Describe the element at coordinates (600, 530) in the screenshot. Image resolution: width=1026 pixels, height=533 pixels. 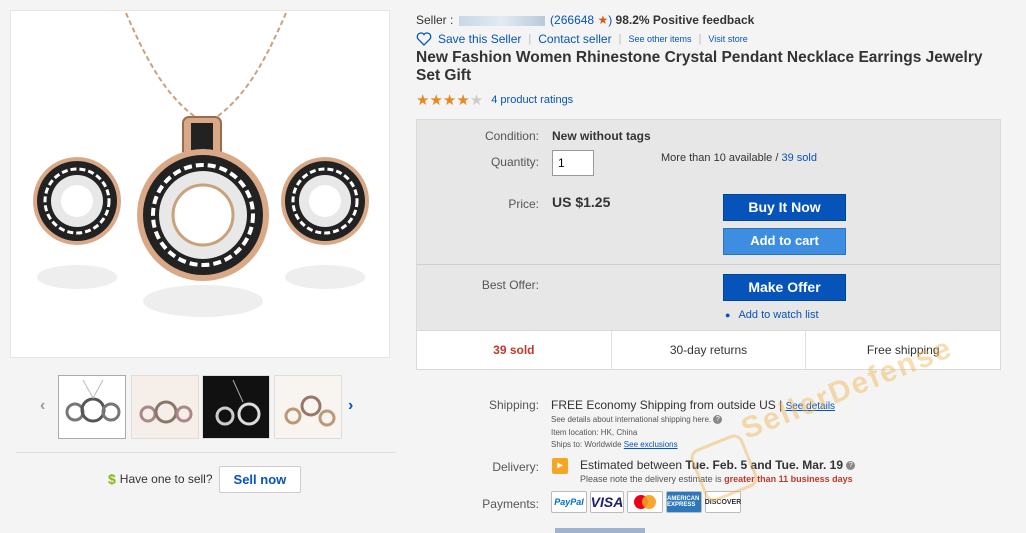
I see `cut-off-content` at that location.